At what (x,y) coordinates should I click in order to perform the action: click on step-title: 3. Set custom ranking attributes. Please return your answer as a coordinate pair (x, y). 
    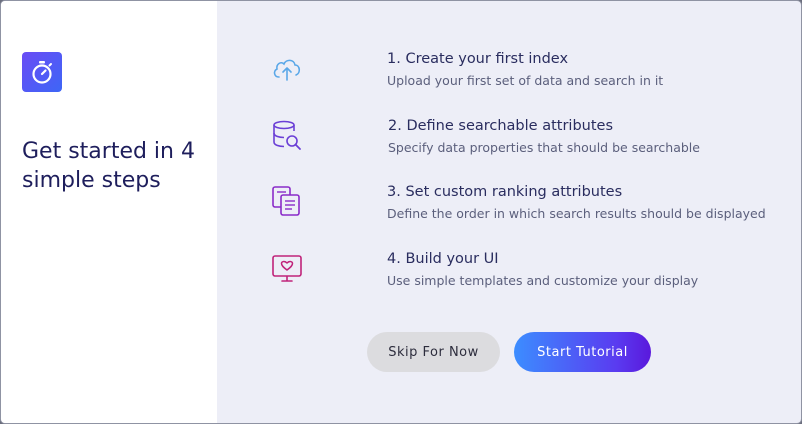
    Looking at the image, I should click on (505, 192).